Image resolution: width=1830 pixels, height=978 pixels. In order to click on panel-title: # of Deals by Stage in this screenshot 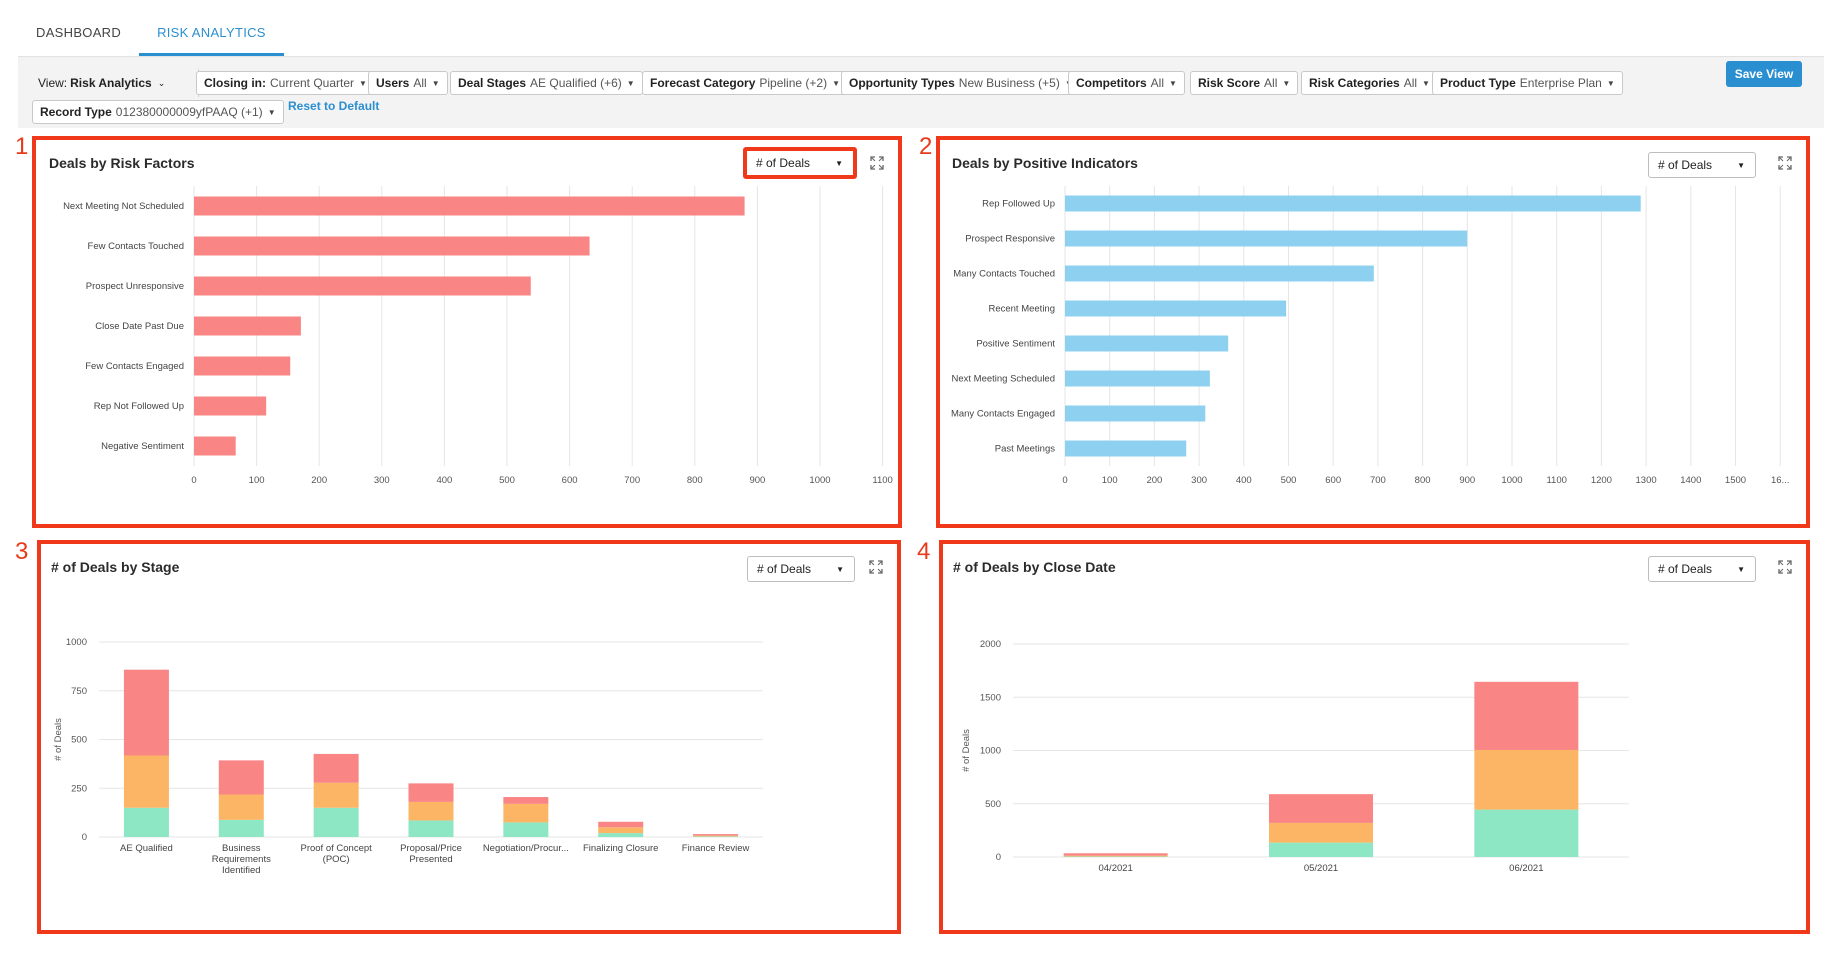, I will do `click(115, 567)`.